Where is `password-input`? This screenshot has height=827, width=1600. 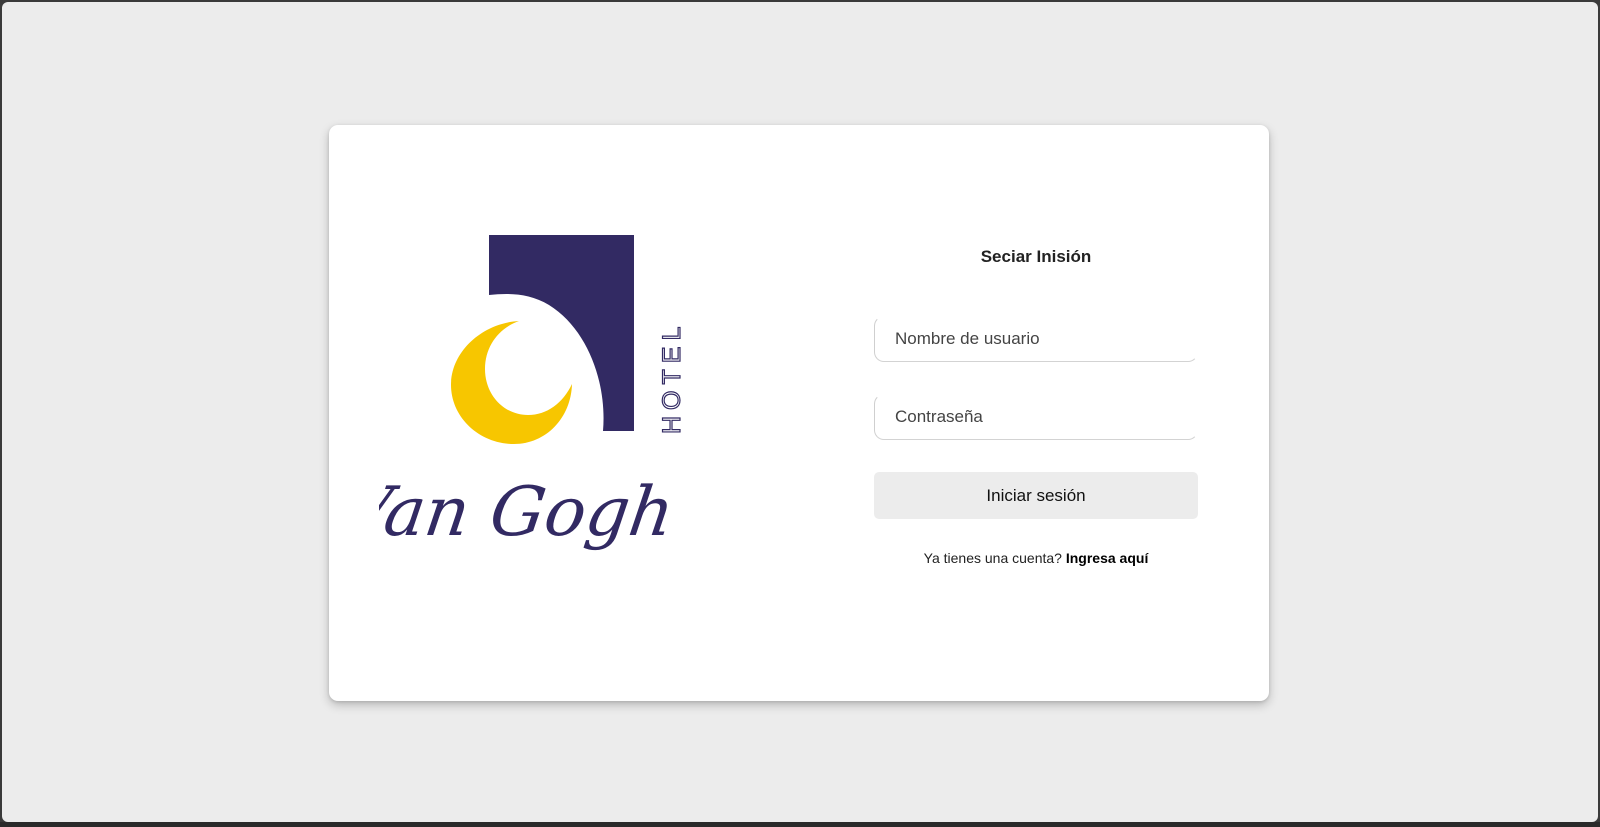 password-input is located at coordinates (1036, 417).